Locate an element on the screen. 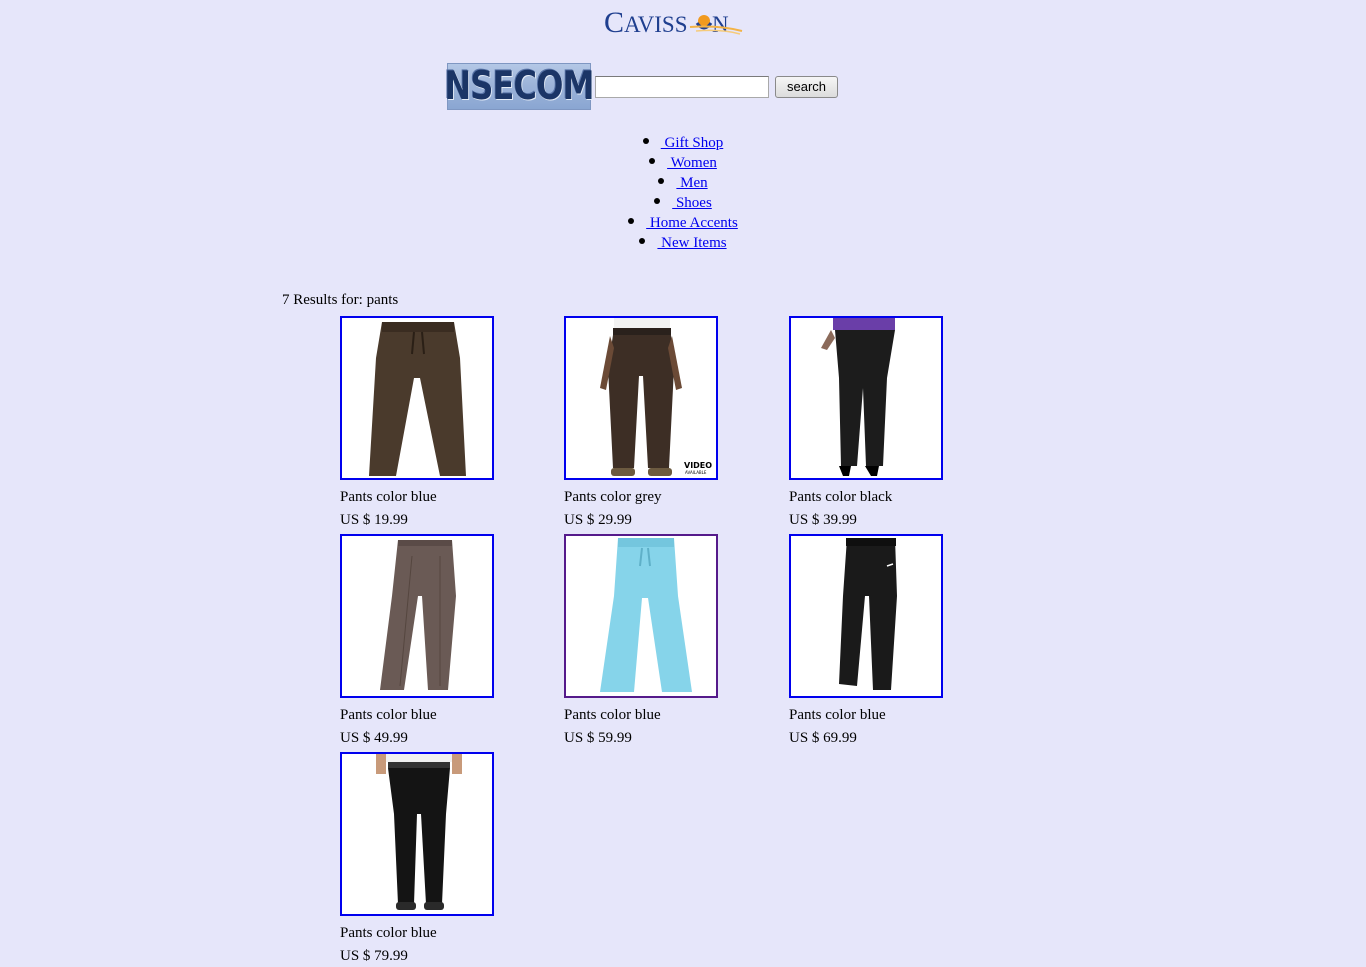 The image size is (1366, 967). product-card: Pants color blue US $ 79.99 is located at coordinates (440, 859).